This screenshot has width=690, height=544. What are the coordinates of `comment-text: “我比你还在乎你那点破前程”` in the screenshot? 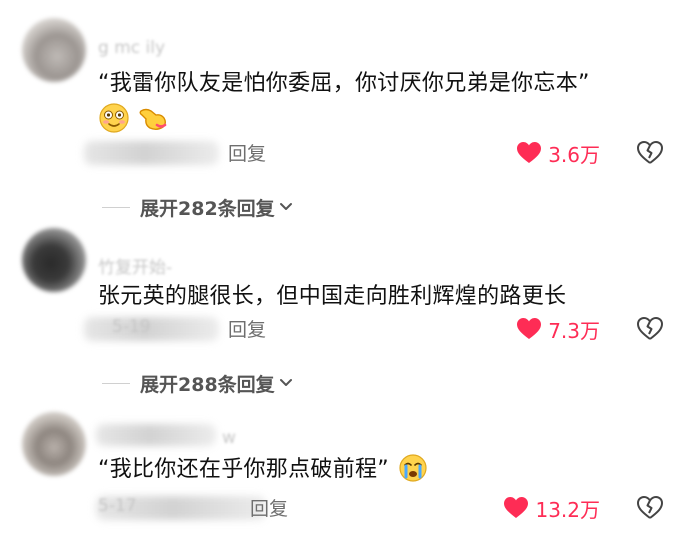 It's located at (263, 469).